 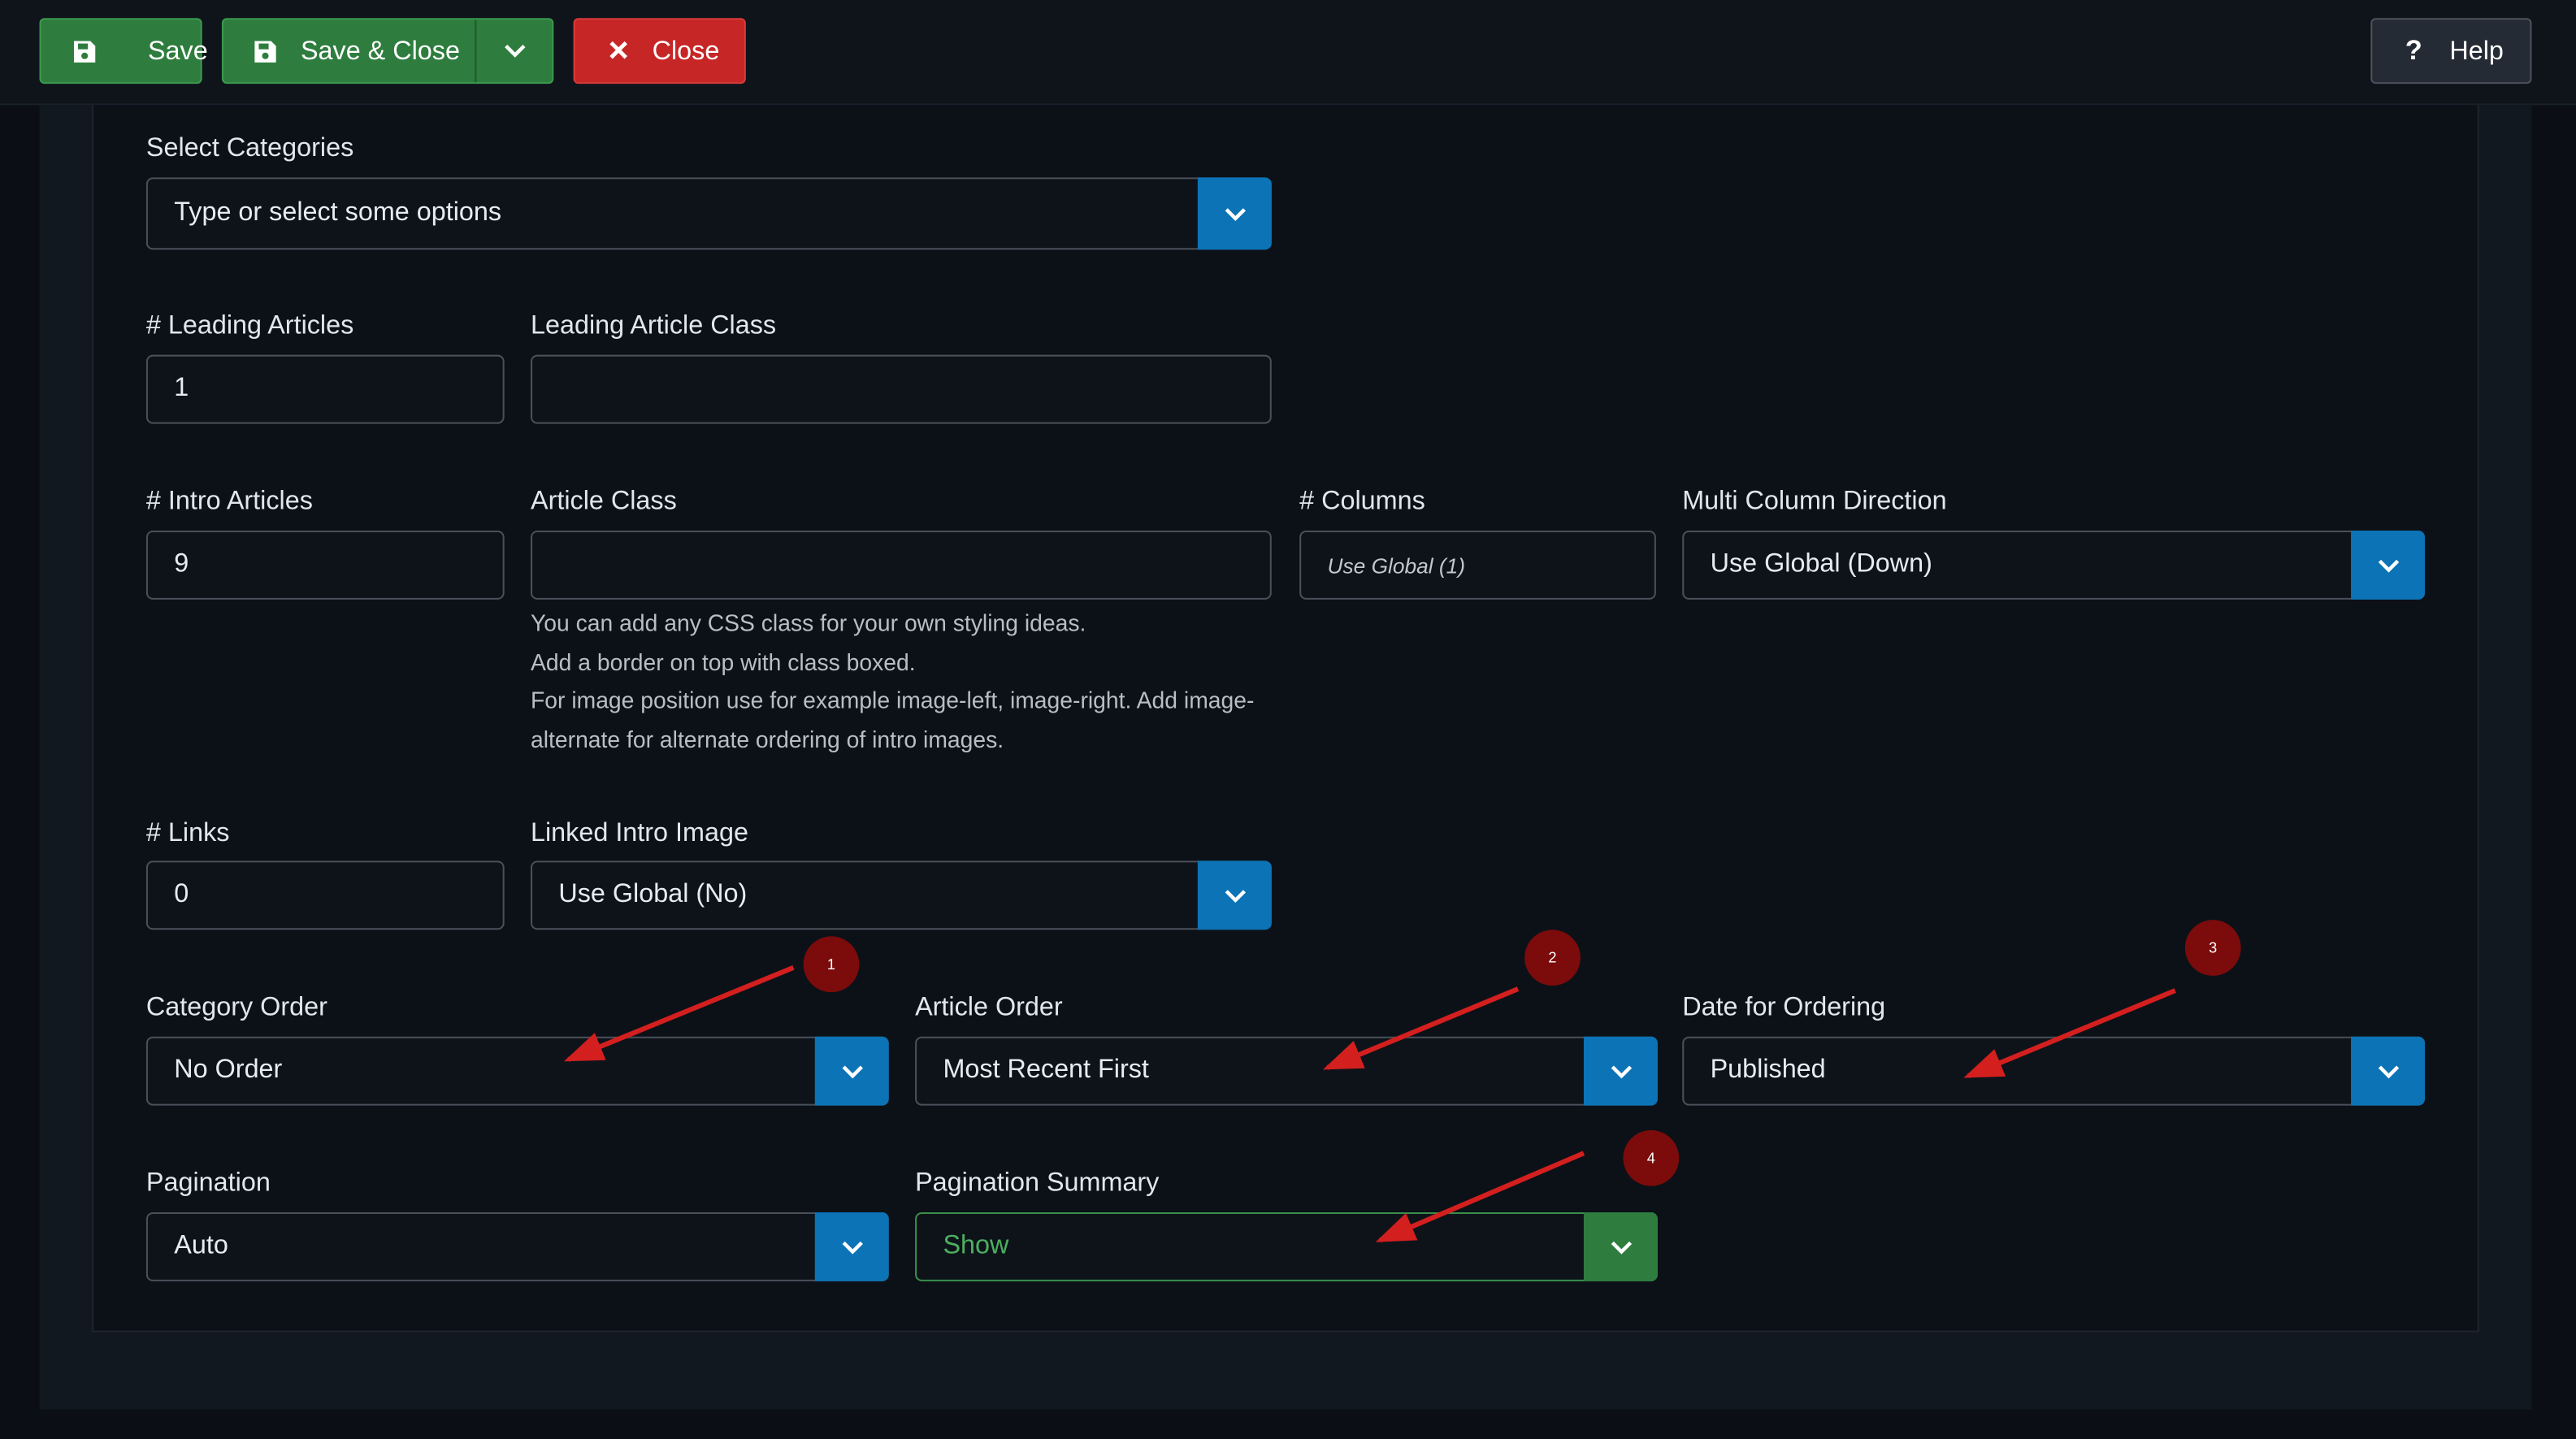 What do you see at coordinates (249, 326) in the screenshot?
I see `leading-articles-label: # Leading Articles` at bounding box center [249, 326].